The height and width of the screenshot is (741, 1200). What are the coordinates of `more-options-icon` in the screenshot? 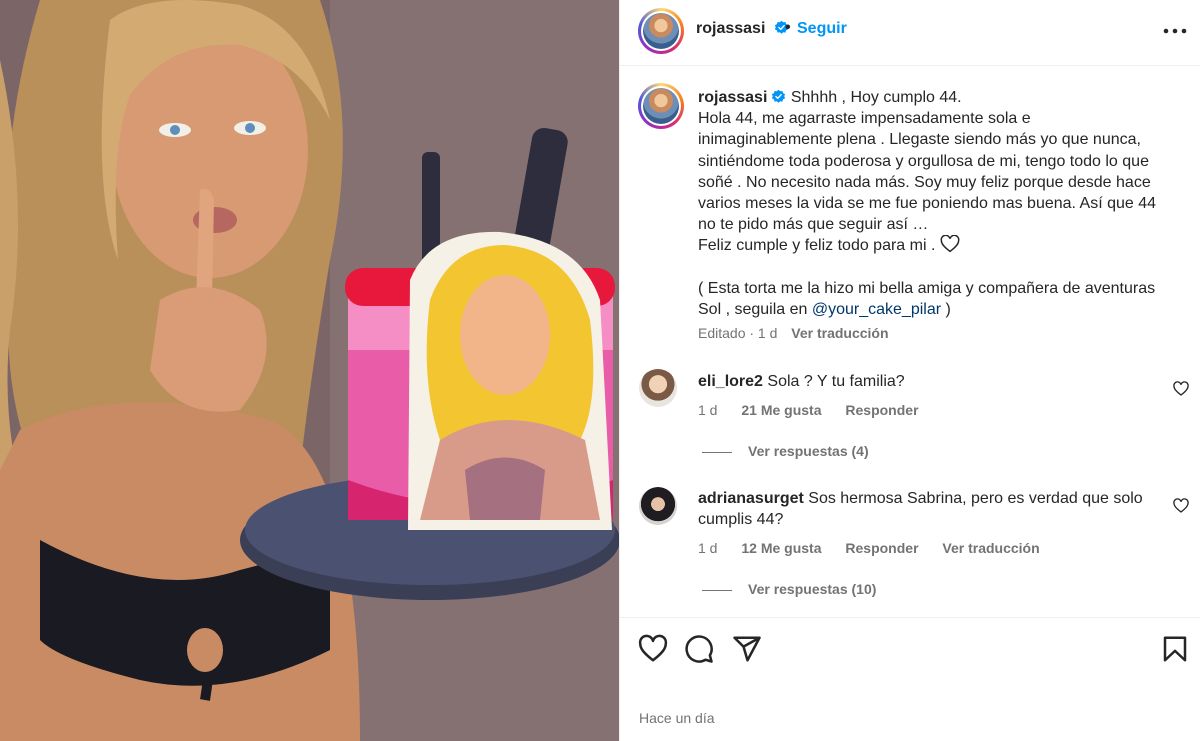 It's located at (1175, 31).